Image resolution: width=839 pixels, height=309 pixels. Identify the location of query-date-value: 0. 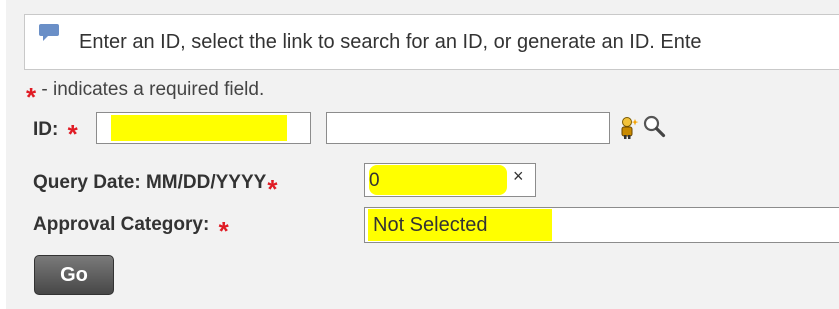
(374, 180).